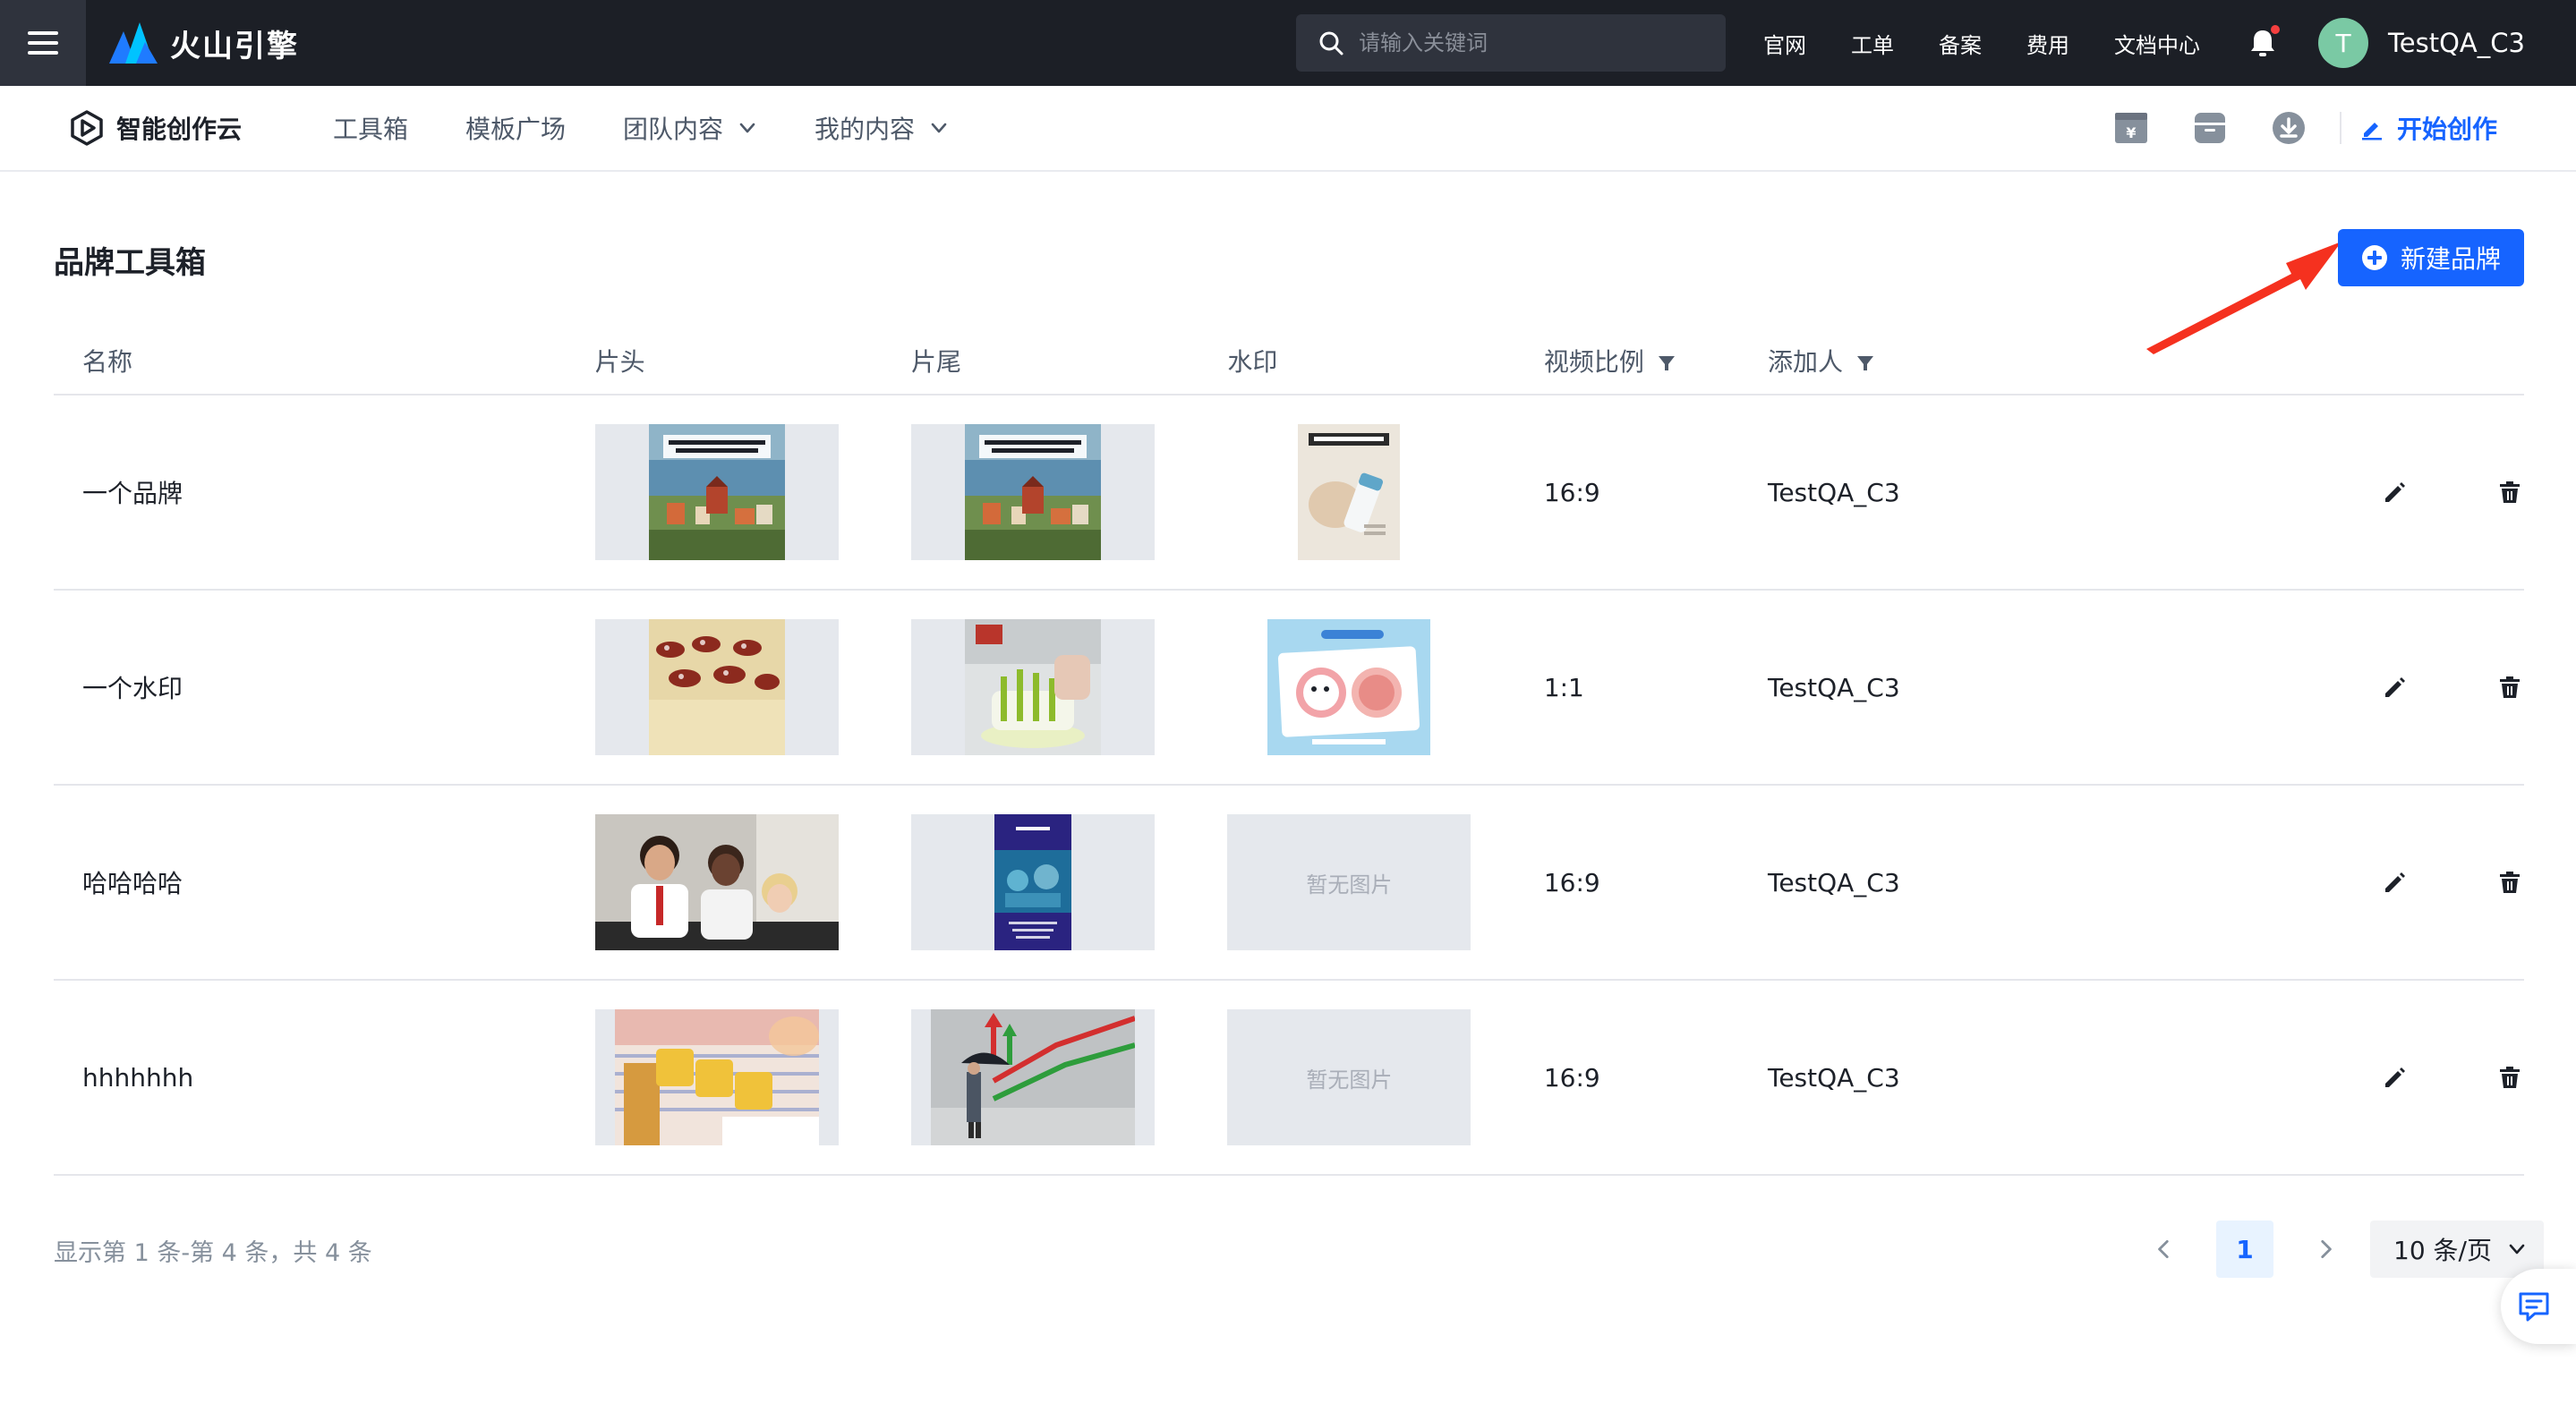 Image resolution: width=2576 pixels, height=1412 pixels. What do you see at coordinates (1069, 361) in the screenshot?
I see `column-header-outro: 片尾` at bounding box center [1069, 361].